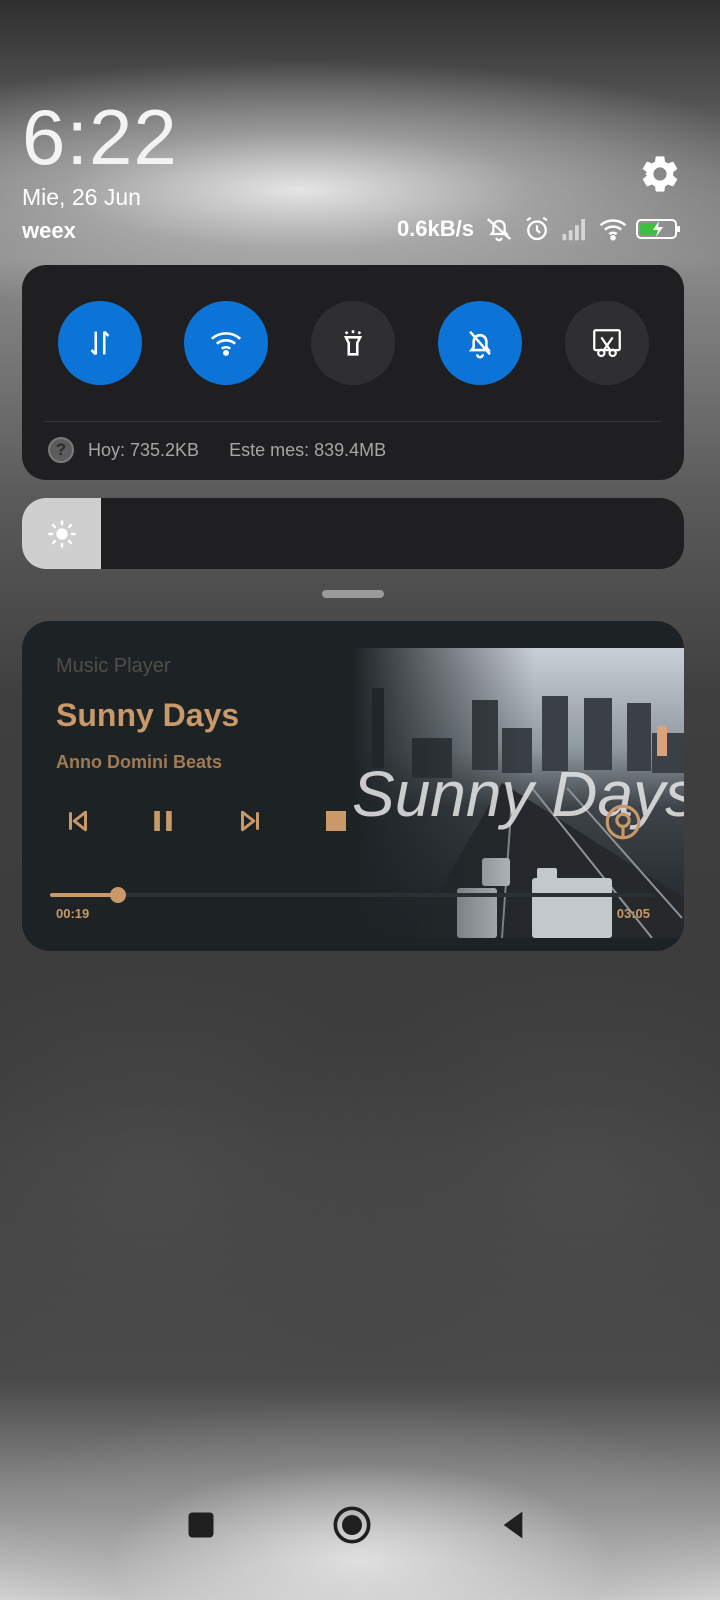 The image size is (720, 1600). What do you see at coordinates (537, 228) in the screenshot?
I see `alarm-icon` at bounding box center [537, 228].